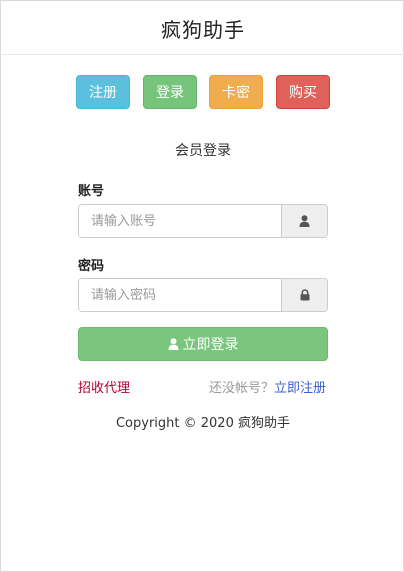  I want to click on account-input, so click(180, 221).